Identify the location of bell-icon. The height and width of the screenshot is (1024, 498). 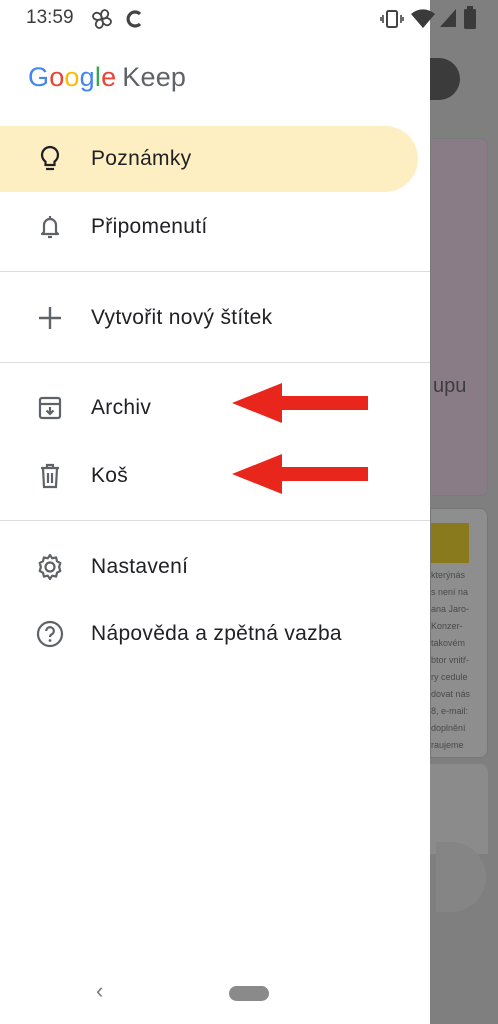
(50, 227).